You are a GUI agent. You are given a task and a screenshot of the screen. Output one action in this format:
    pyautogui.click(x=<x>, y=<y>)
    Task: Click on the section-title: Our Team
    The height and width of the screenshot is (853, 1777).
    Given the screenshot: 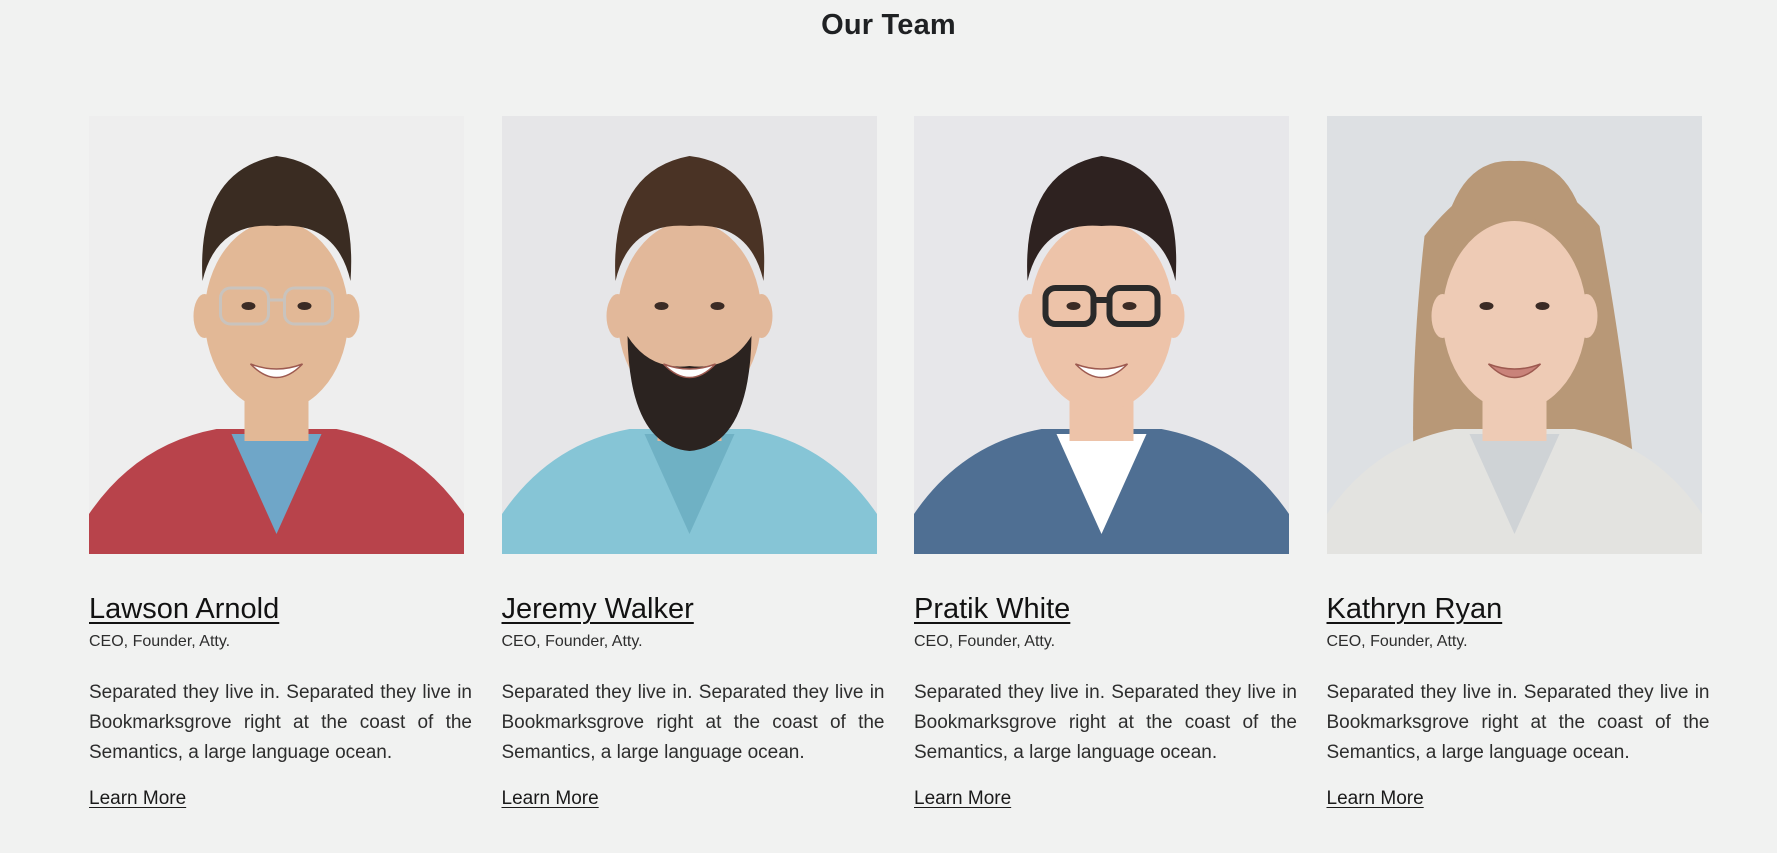 What is the action you would take?
    pyautogui.click(x=888, y=25)
    